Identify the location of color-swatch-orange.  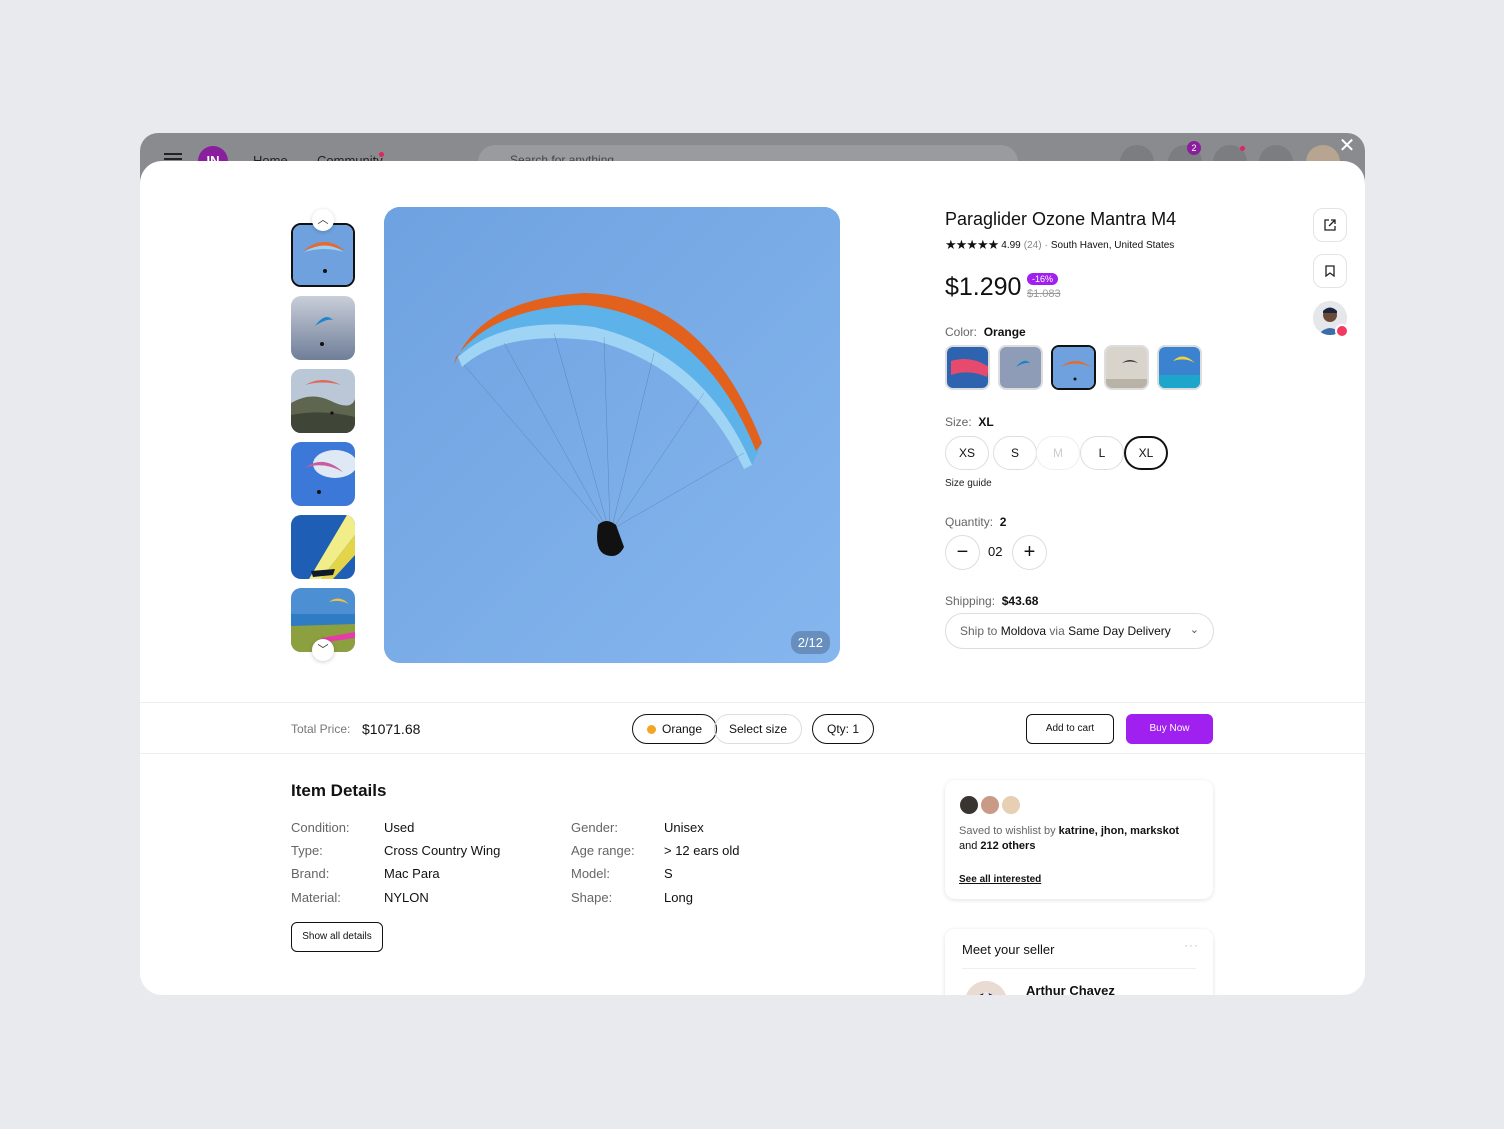
(1073, 367).